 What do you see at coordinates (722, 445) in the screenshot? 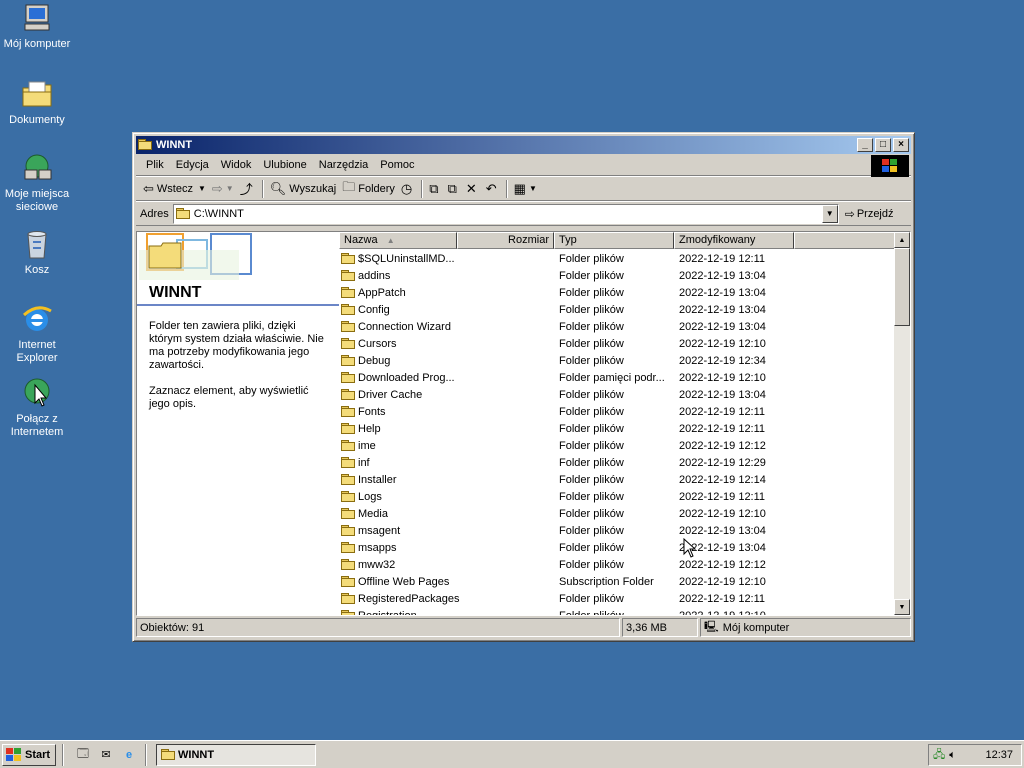
I see `file-modified: 2022-12-19 12:12` at bounding box center [722, 445].